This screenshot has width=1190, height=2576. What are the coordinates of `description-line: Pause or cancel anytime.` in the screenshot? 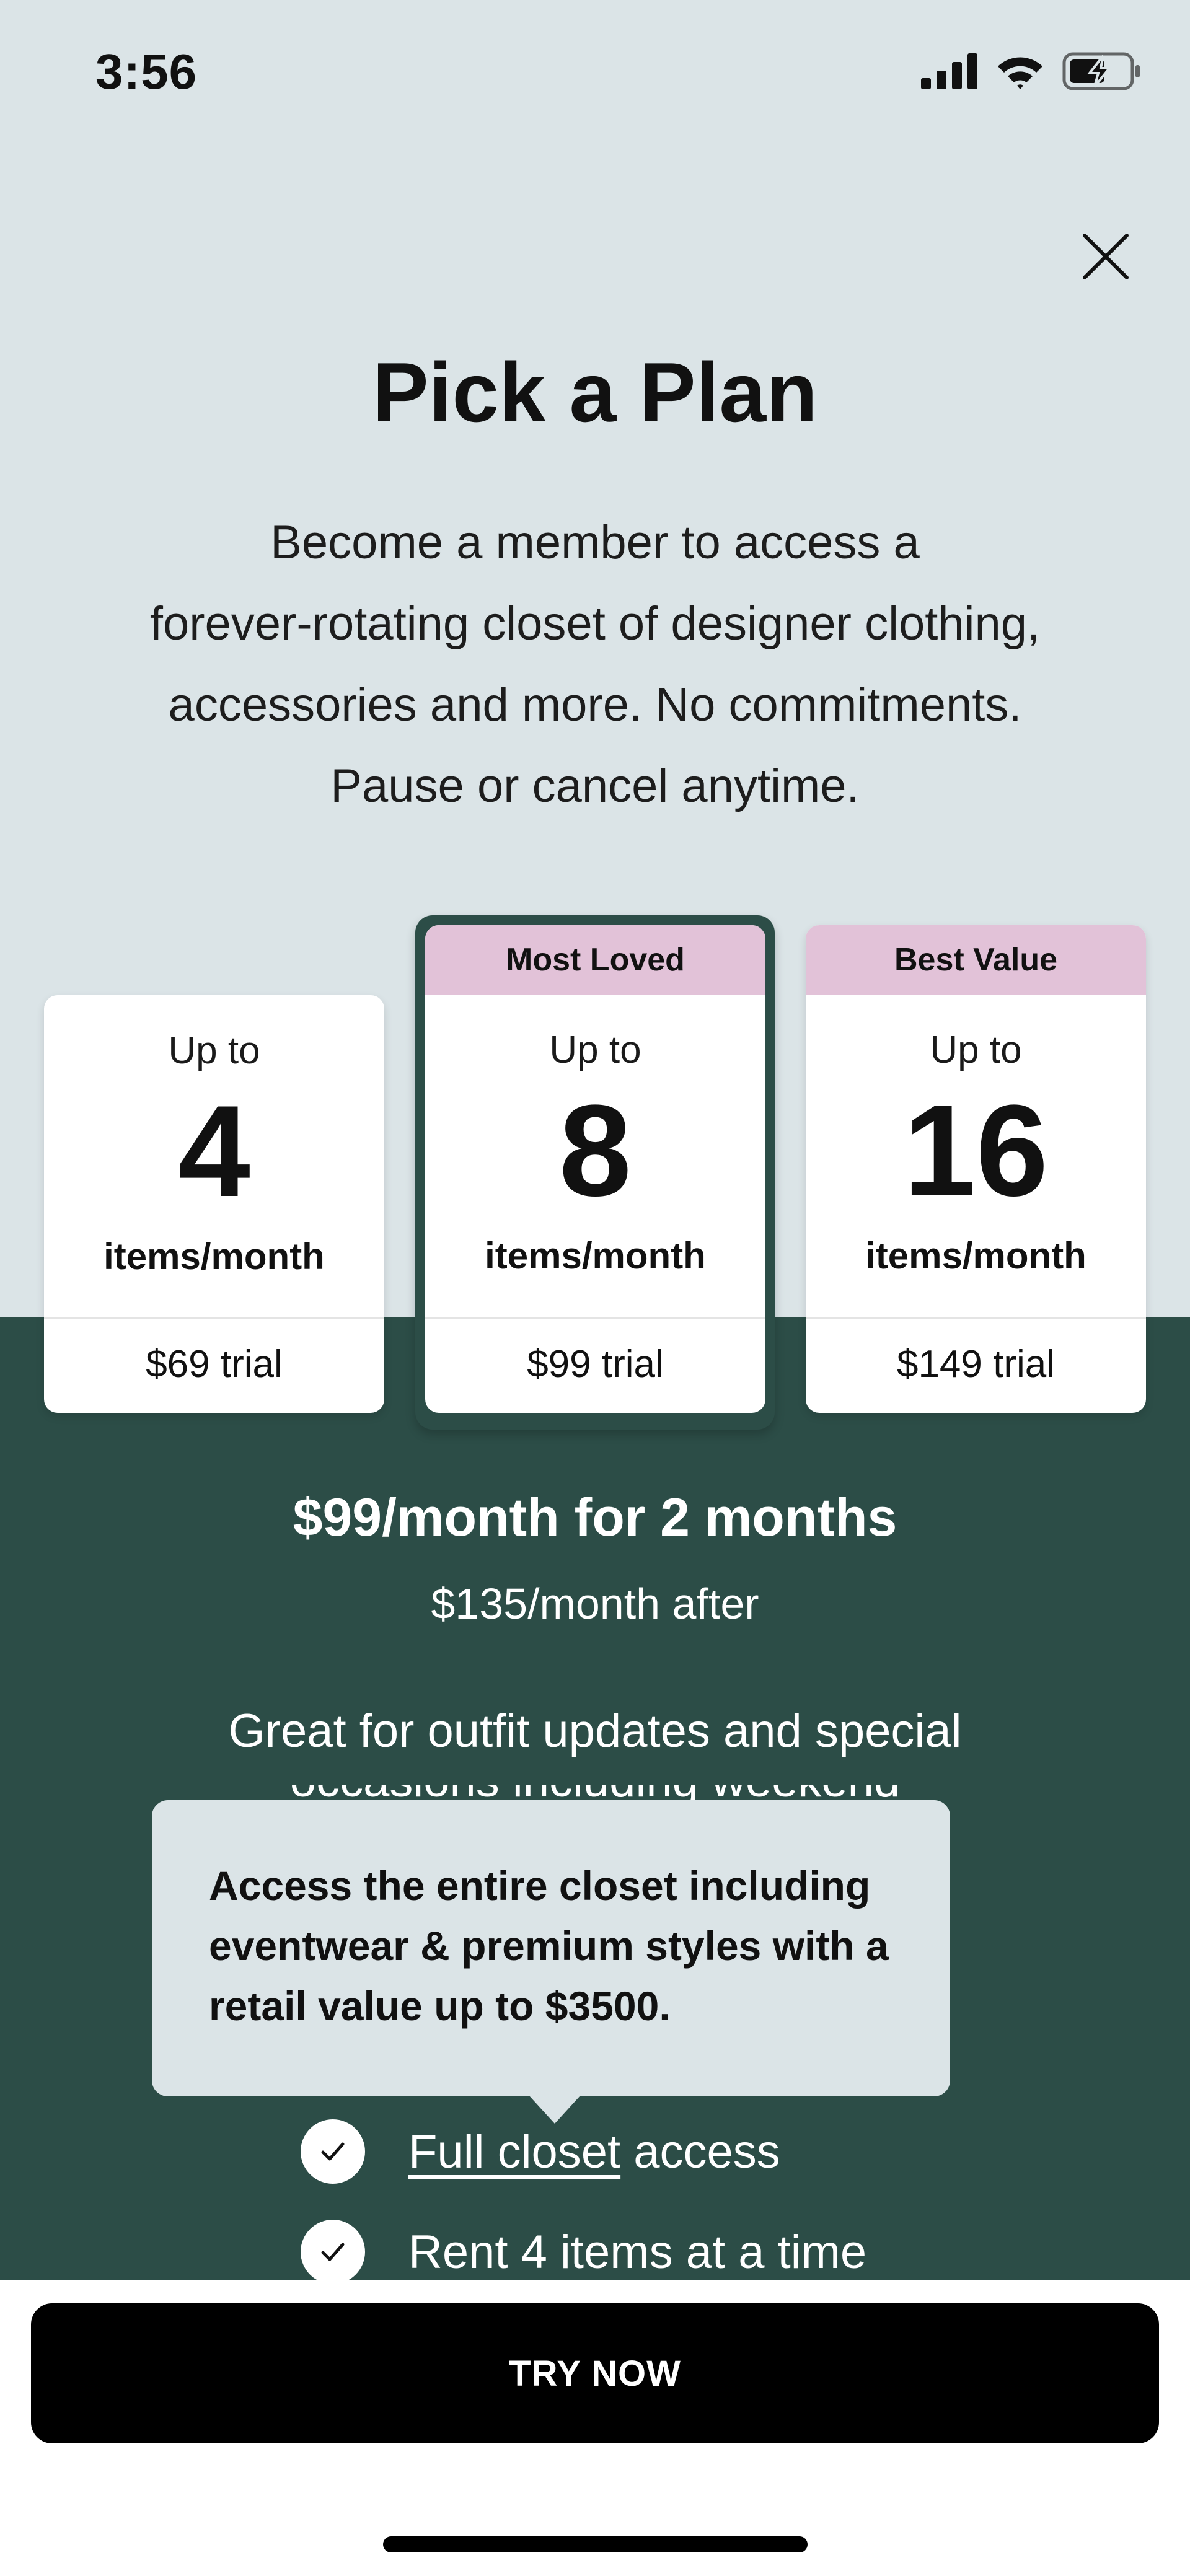 It's located at (595, 786).